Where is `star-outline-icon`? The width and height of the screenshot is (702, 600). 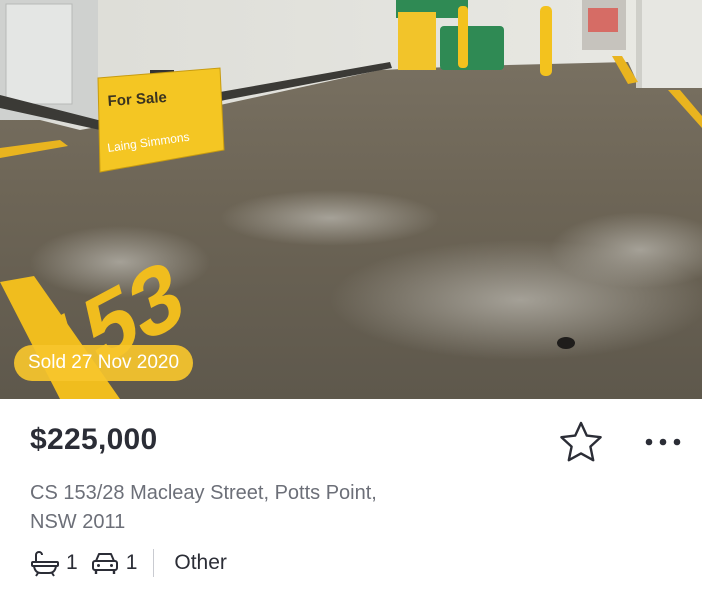 star-outline-icon is located at coordinates (581, 441).